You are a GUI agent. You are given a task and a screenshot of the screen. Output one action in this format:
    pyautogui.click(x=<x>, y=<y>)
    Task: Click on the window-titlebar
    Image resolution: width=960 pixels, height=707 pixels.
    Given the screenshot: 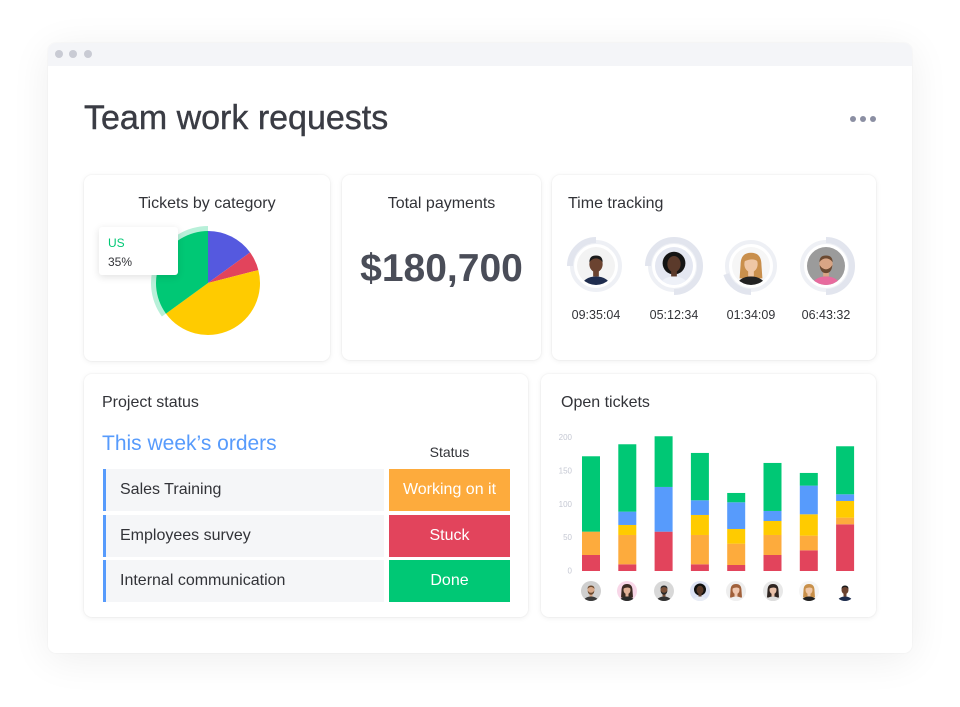 What is the action you would take?
    pyautogui.click(x=480, y=54)
    